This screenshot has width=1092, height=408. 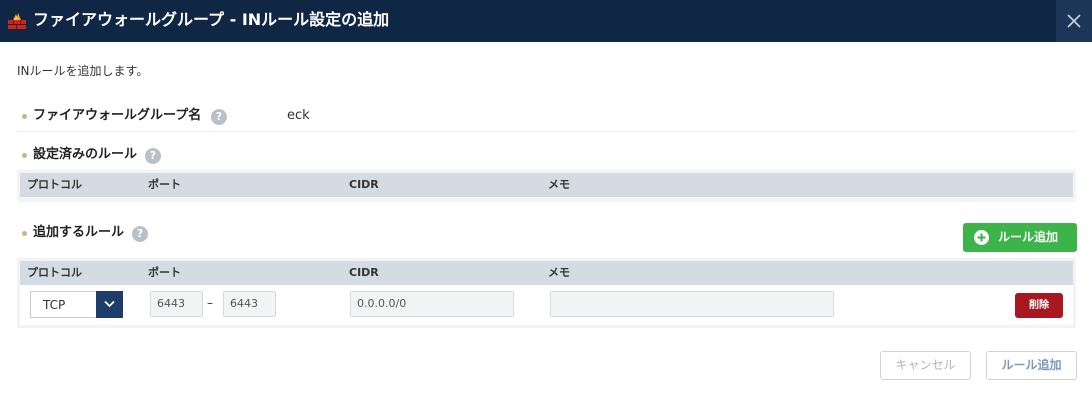 I want to click on dialog-title: ファイアウォールグループ - INルール設定の追加, so click(x=211, y=19).